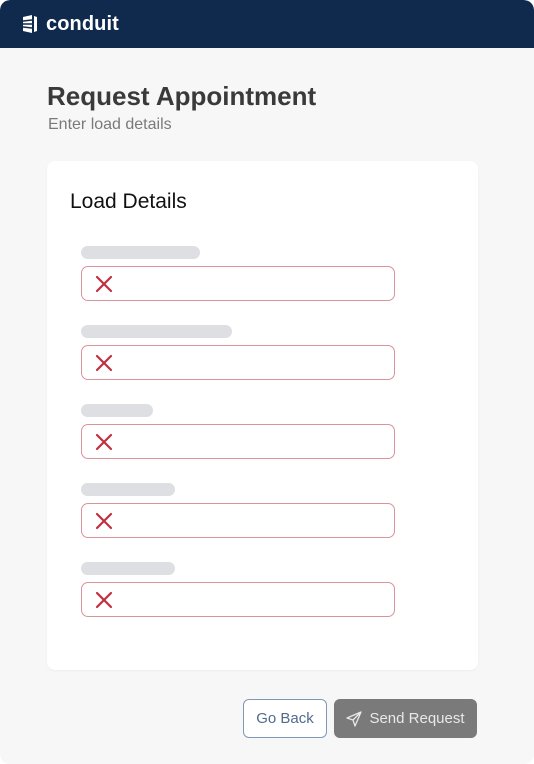 The image size is (534, 764). Describe the element at coordinates (128, 201) in the screenshot. I see `card-title: Load Details` at that location.